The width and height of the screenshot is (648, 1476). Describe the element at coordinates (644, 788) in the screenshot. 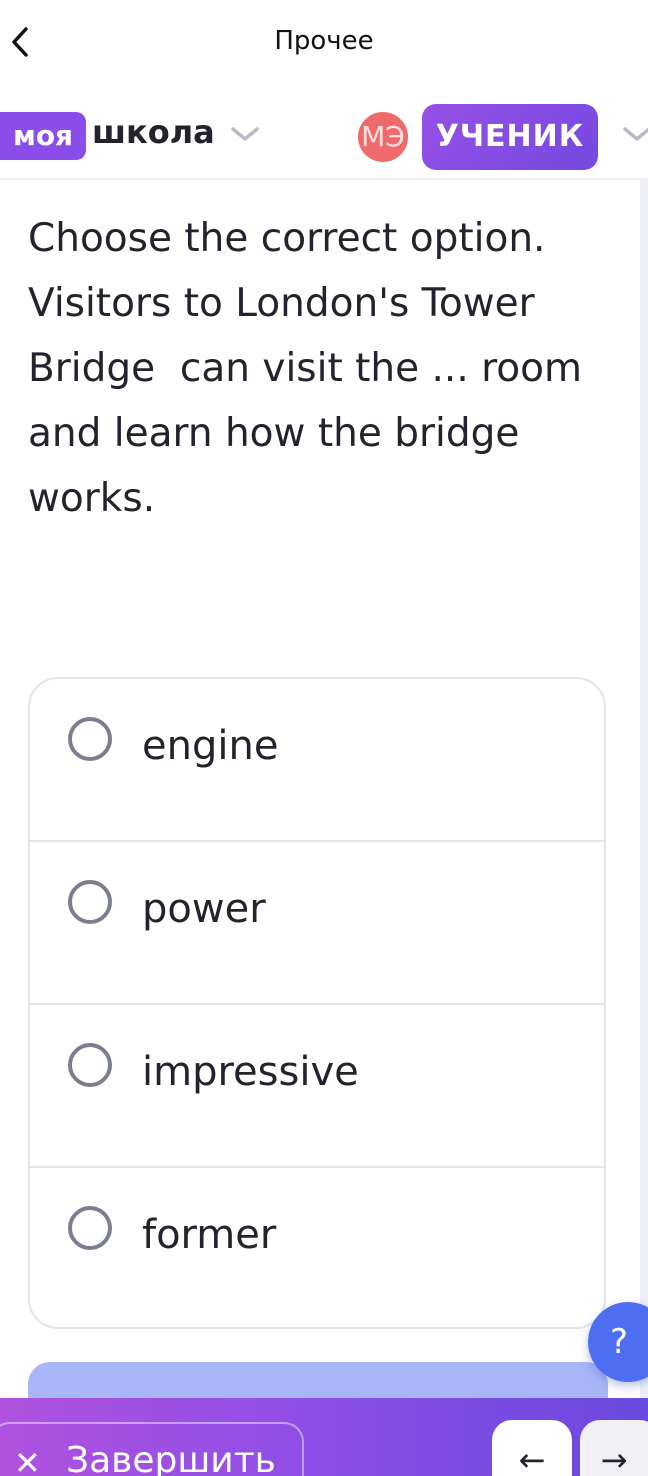

I see `scrollbar` at that location.